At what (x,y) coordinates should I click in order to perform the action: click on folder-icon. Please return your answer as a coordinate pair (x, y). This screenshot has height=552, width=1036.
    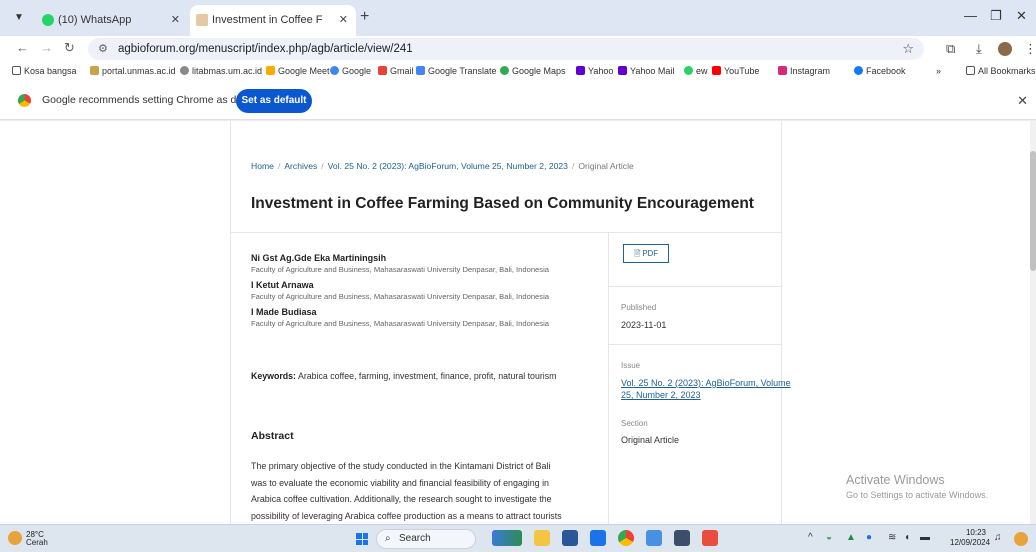
    Looking at the image, I should click on (16, 70).